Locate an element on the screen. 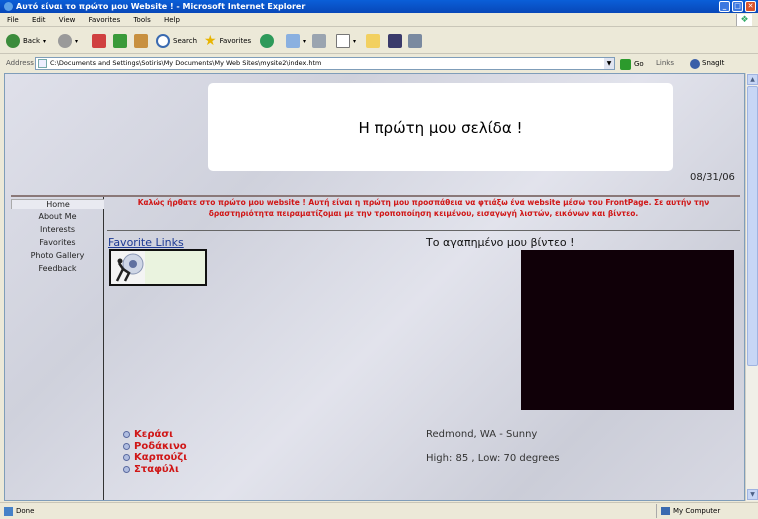  history-icon is located at coordinates (267, 41).